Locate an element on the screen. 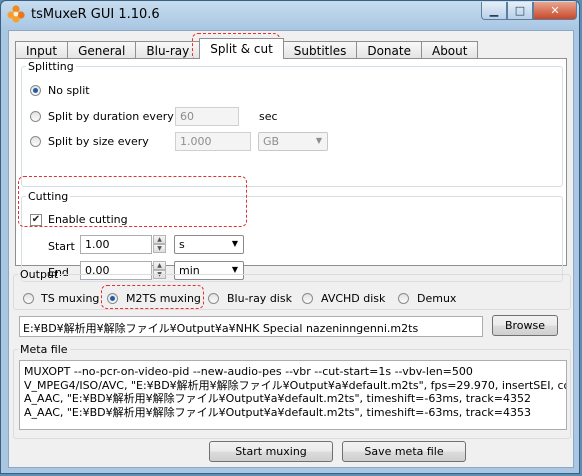  spin-up-icon: ▲ is located at coordinates (159, 239).